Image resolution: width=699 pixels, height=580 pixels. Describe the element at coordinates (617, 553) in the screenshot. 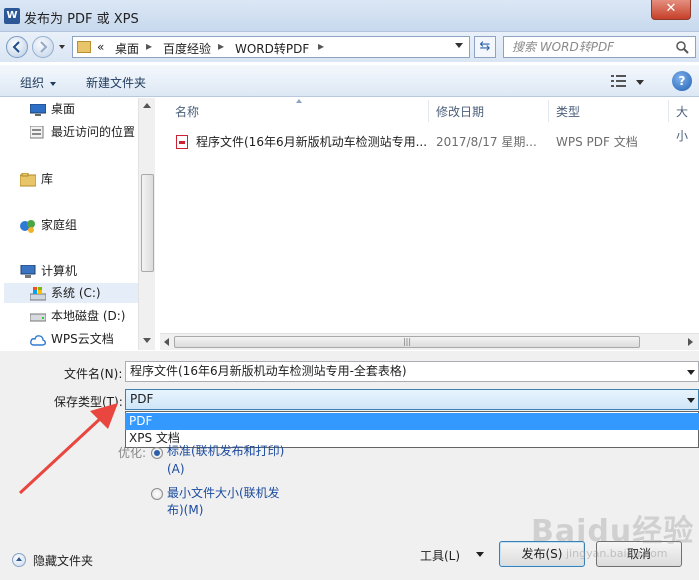

I see `baidu-watermark-url: jingyan.baidu.com` at that location.